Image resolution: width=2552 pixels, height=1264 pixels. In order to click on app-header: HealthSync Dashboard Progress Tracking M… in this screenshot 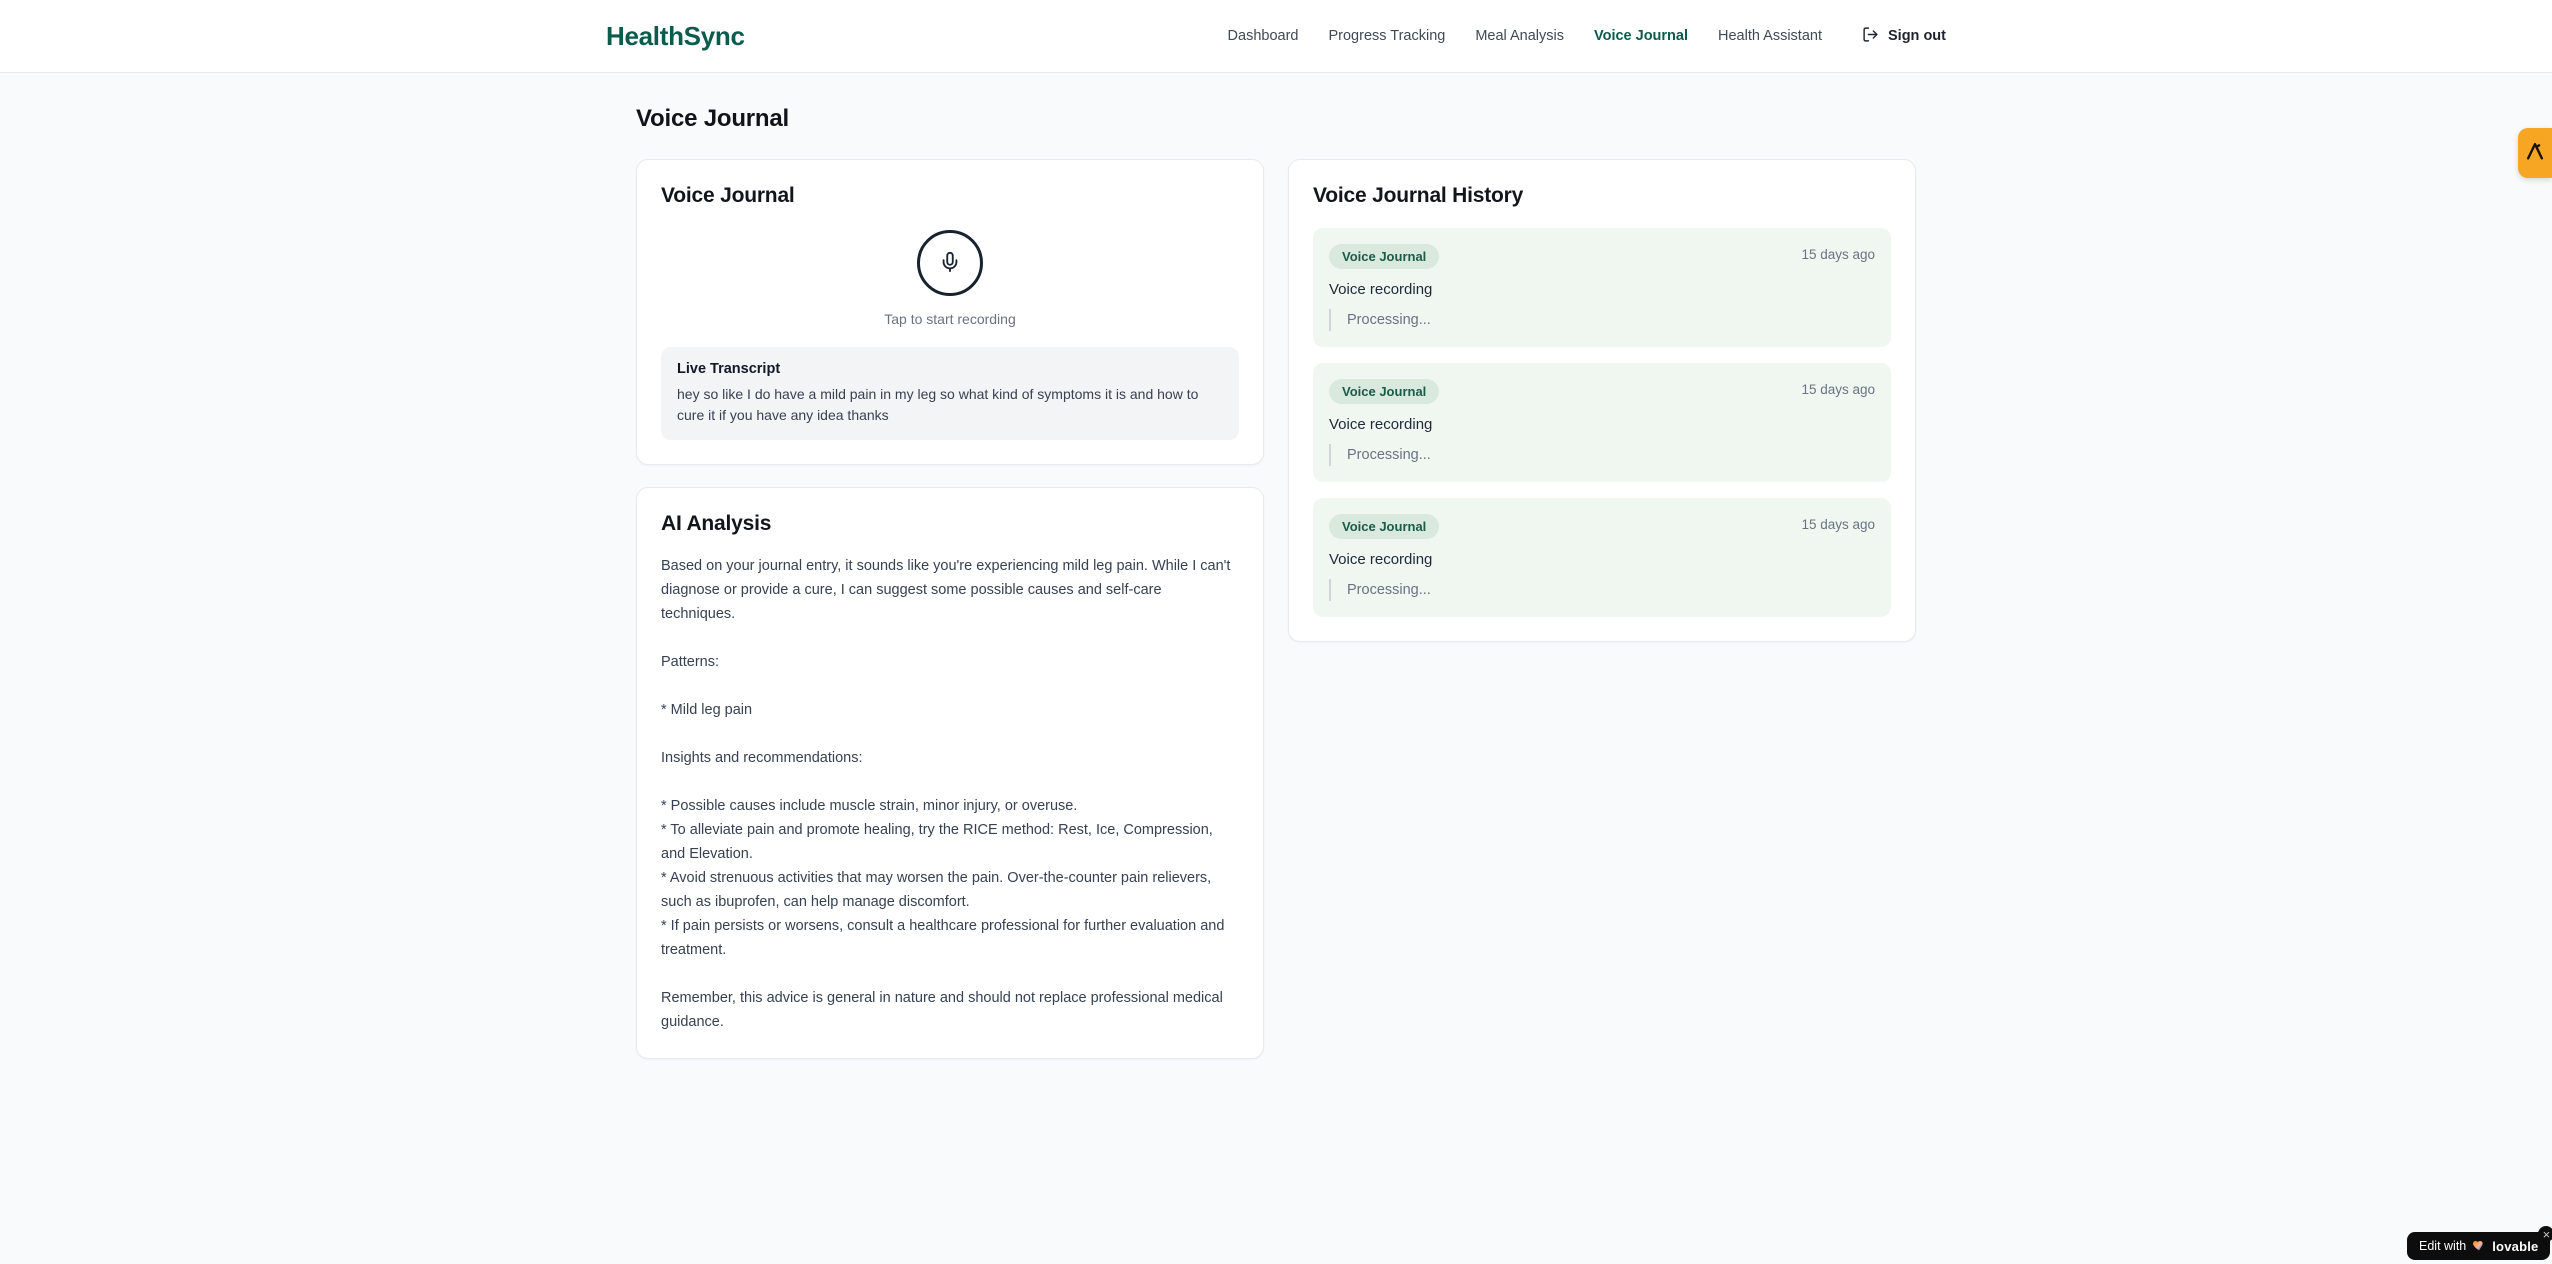, I will do `click(1276, 36)`.